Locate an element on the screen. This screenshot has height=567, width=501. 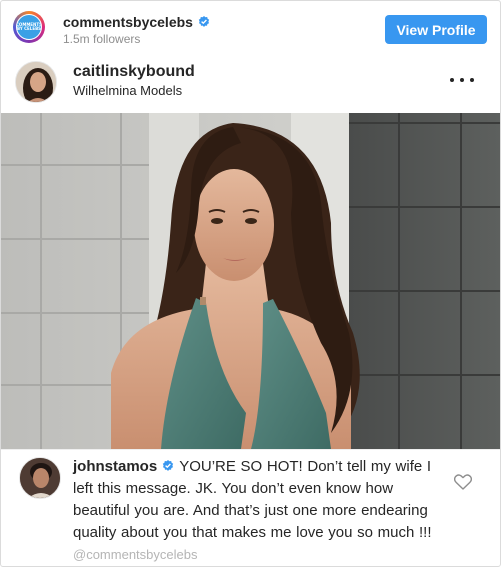
post-header: caitlinskybound Wilhelmina Models is located at coordinates (250, 84).